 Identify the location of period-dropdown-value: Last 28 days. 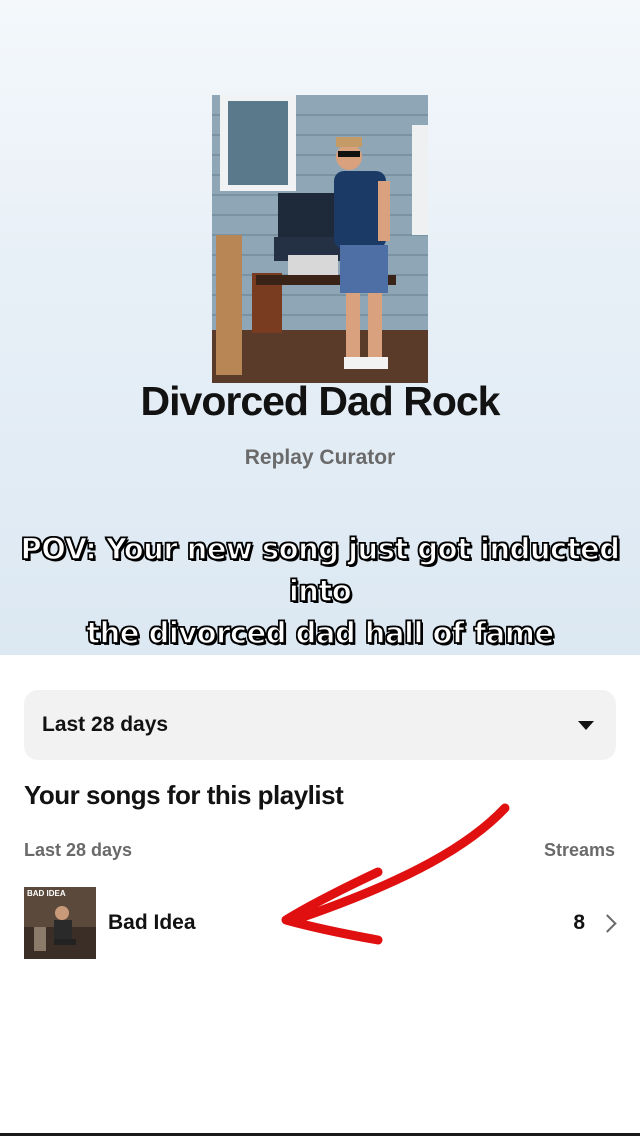
(105, 724).